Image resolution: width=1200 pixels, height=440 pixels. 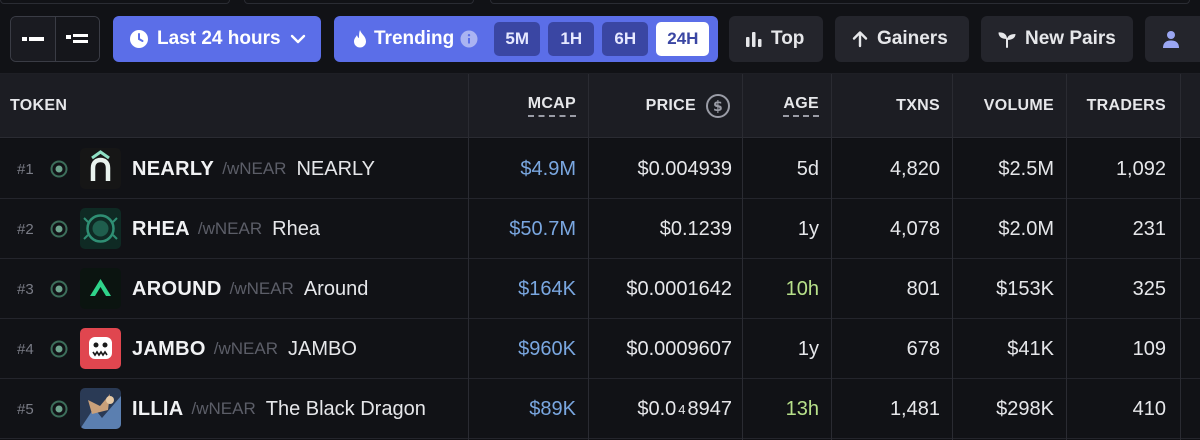 What do you see at coordinates (886, 106) in the screenshot?
I see `column-txns: TXNS` at bounding box center [886, 106].